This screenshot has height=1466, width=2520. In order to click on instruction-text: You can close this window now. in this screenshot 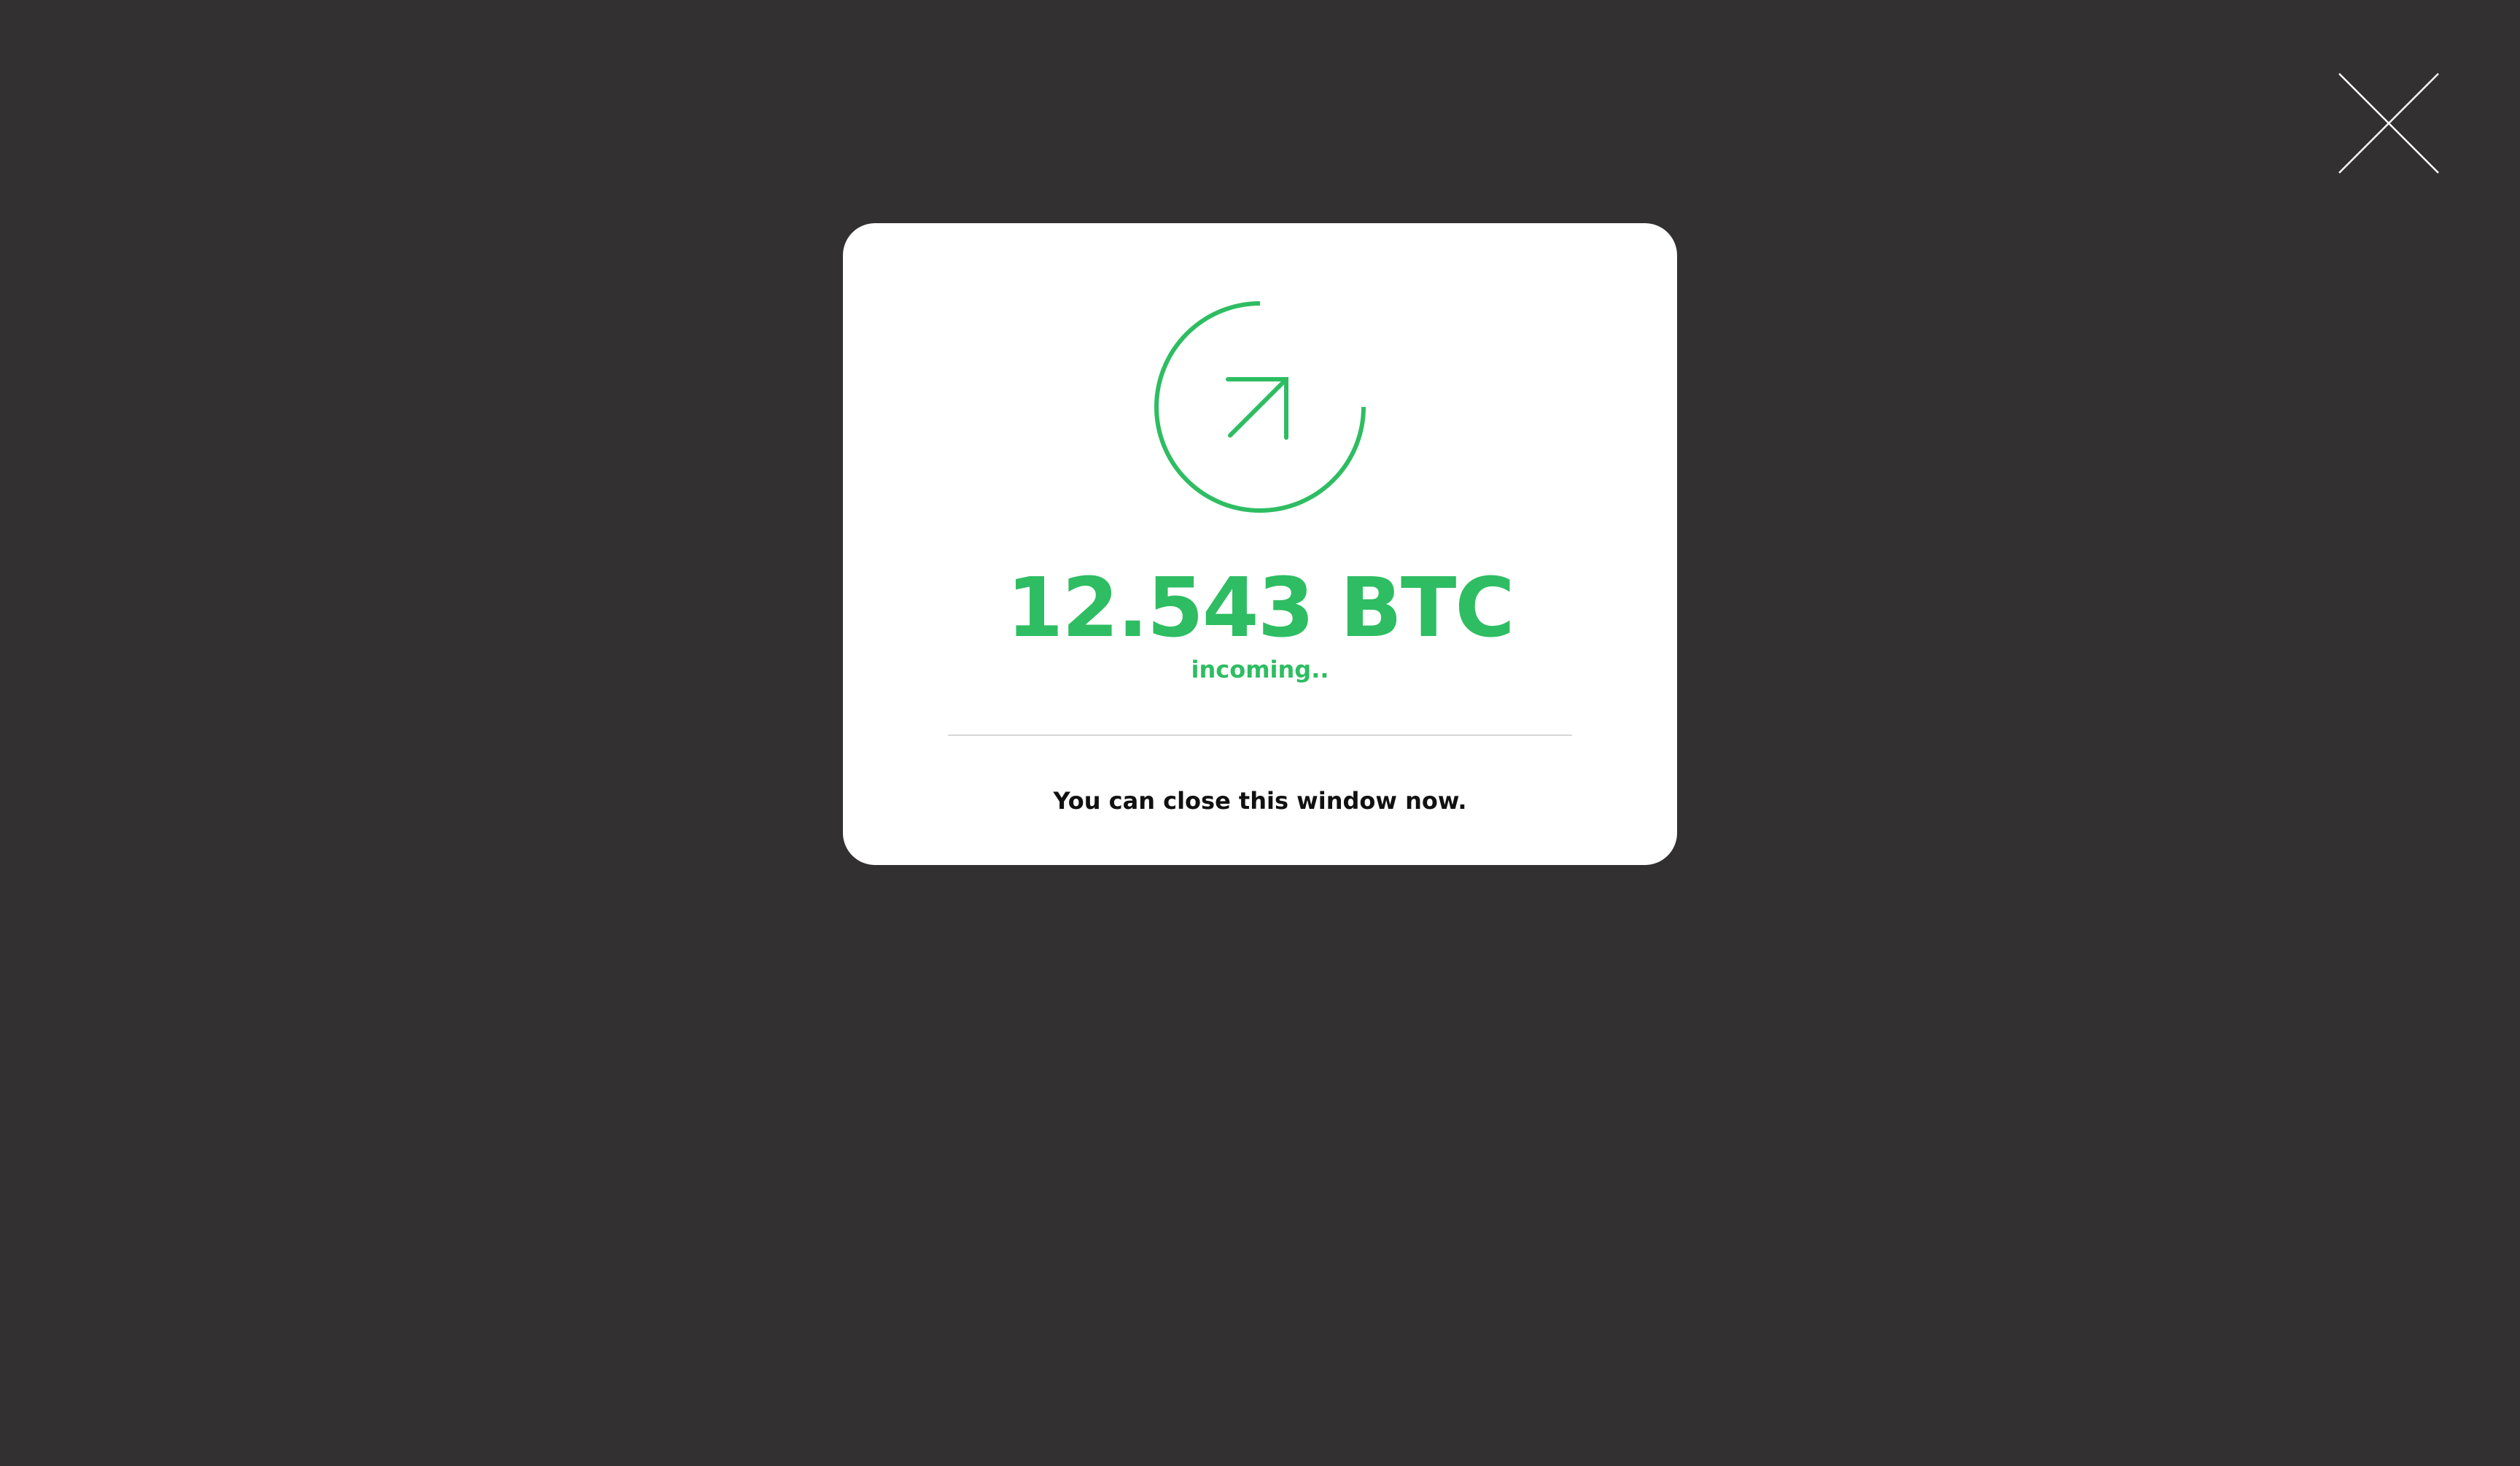, I will do `click(1260, 801)`.